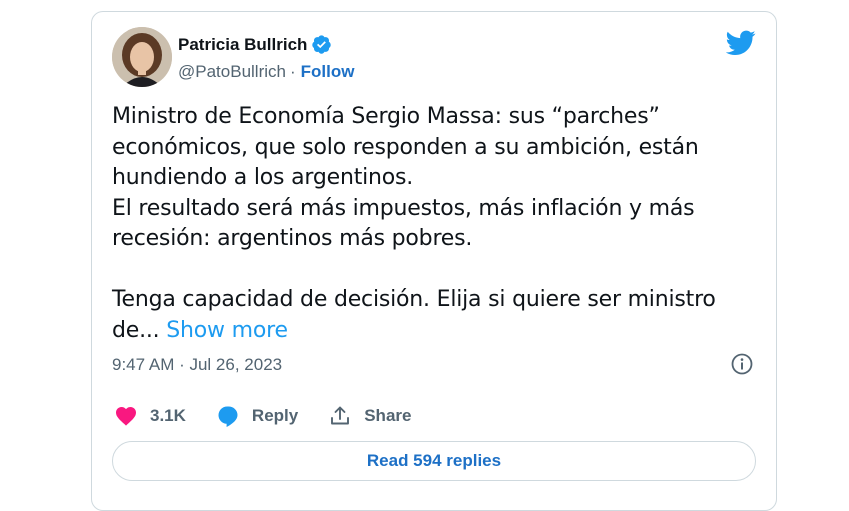 The width and height of the screenshot is (849, 511). What do you see at coordinates (434, 461) in the screenshot?
I see `read-replies-button: Read 594 replies` at bounding box center [434, 461].